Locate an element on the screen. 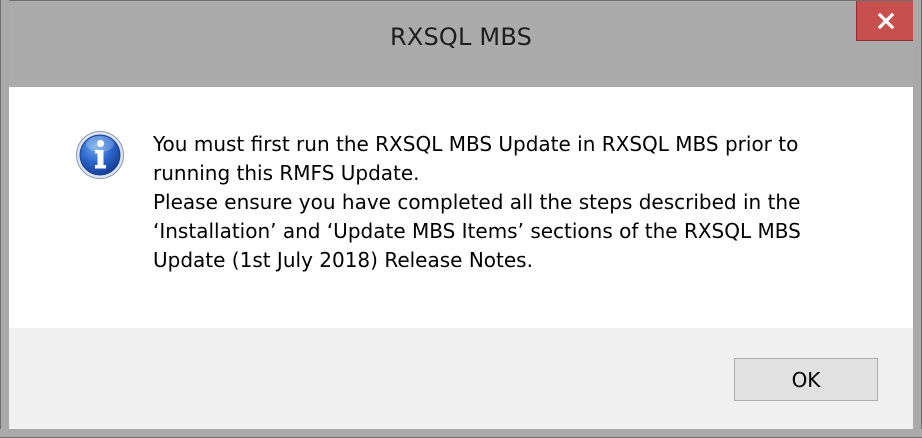  message-line: Update (1st July 2018) Release Notes. is located at coordinates (343, 260).